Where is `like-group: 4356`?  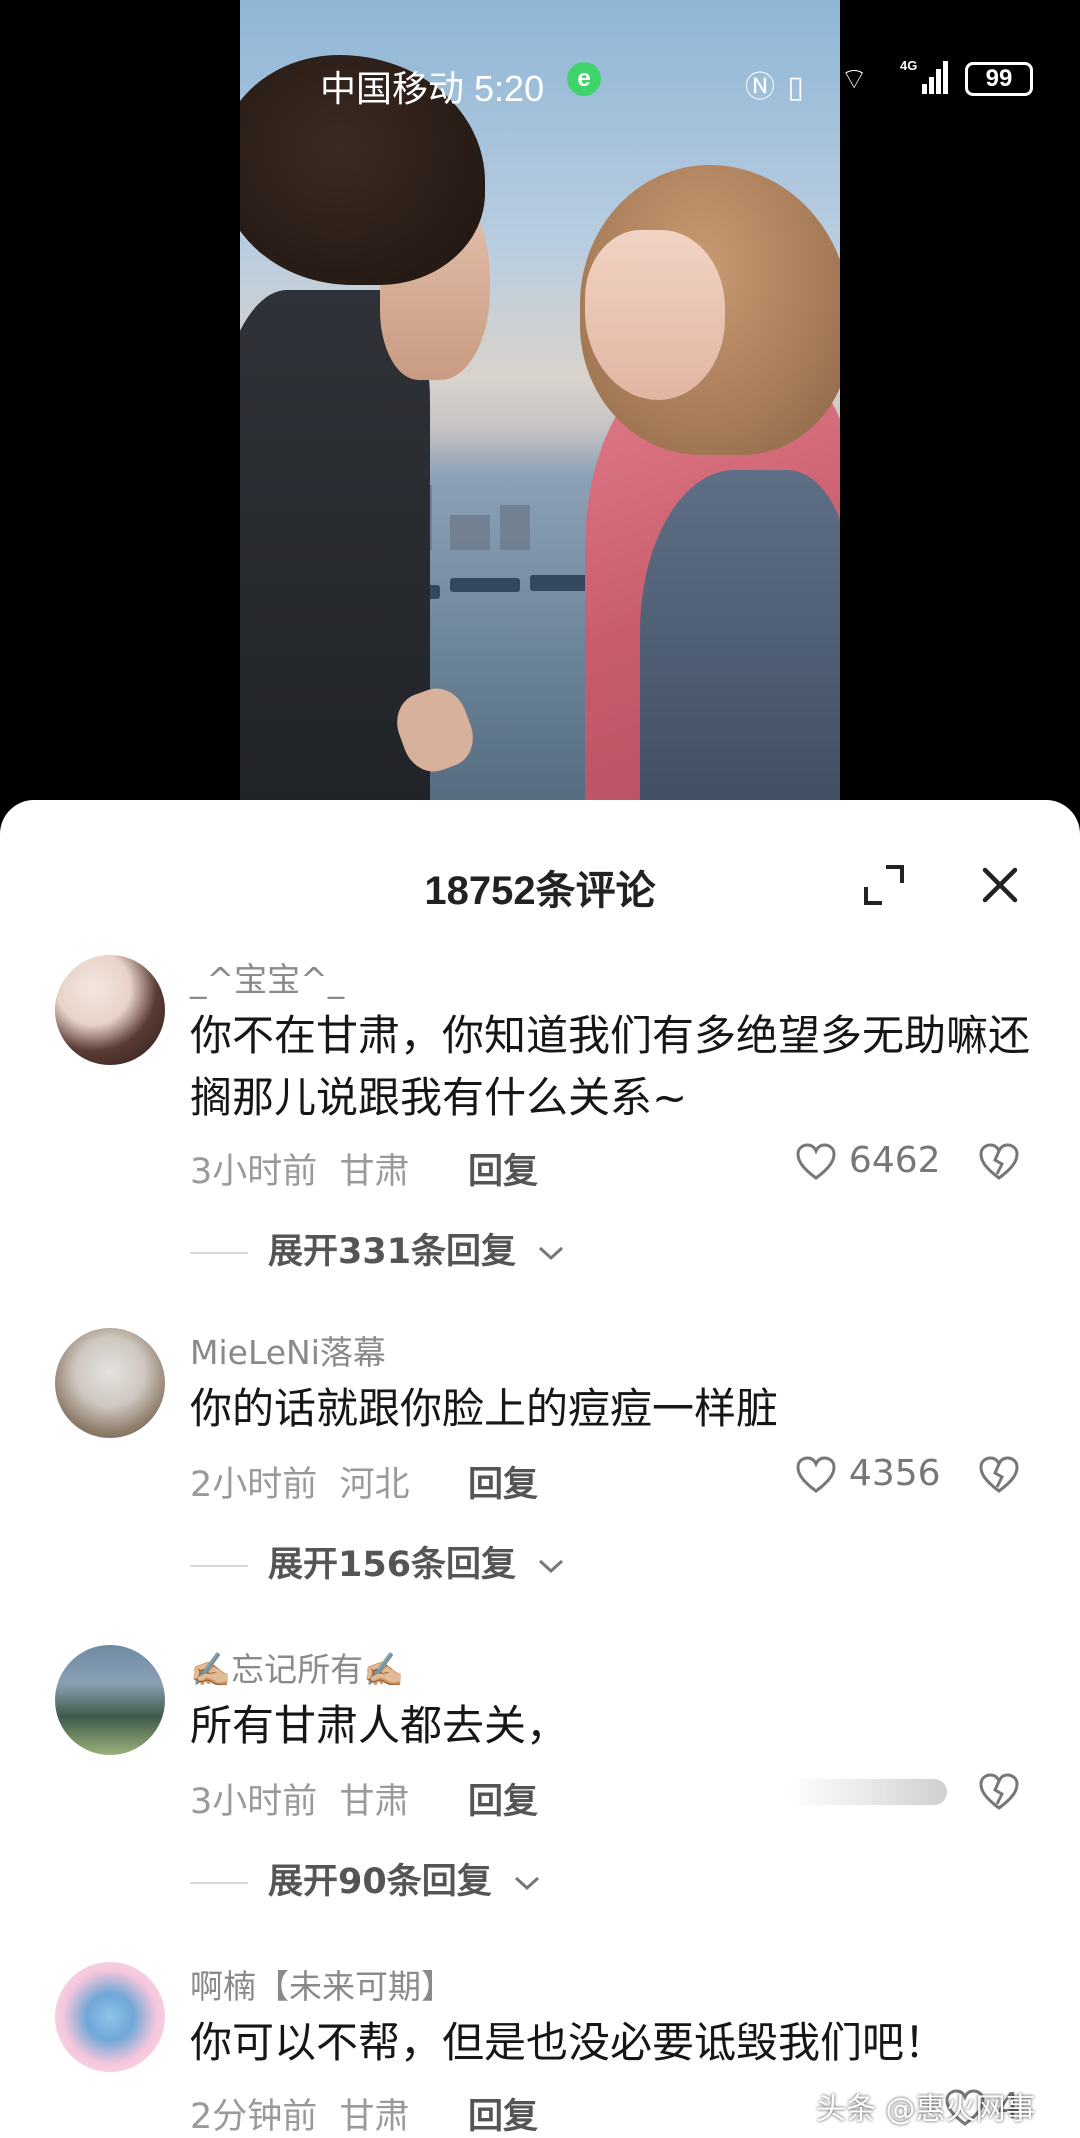
like-group: 4356 is located at coordinates (907, 1474).